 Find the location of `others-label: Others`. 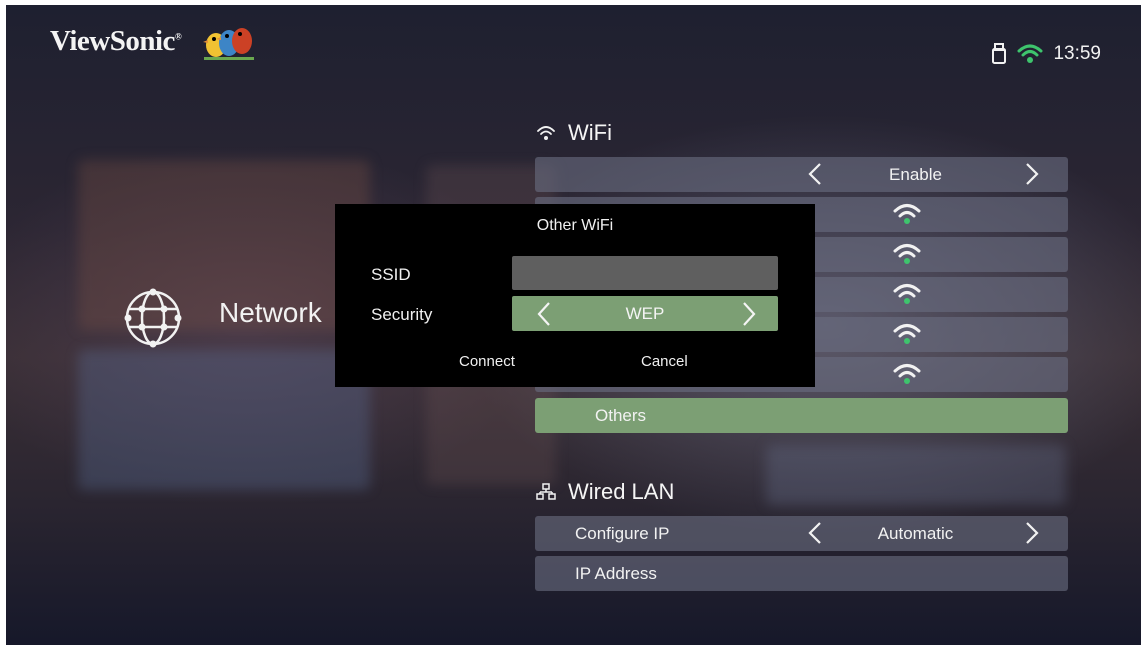

others-label: Others is located at coordinates (621, 415).